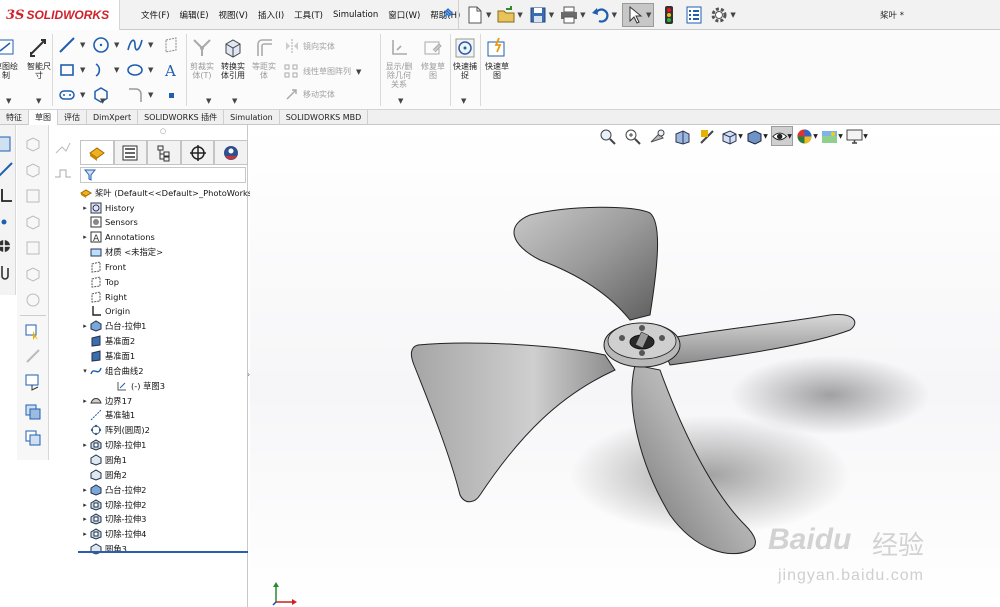  What do you see at coordinates (14, 117) in the screenshot?
I see `tab-features: 特征` at bounding box center [14, 117].